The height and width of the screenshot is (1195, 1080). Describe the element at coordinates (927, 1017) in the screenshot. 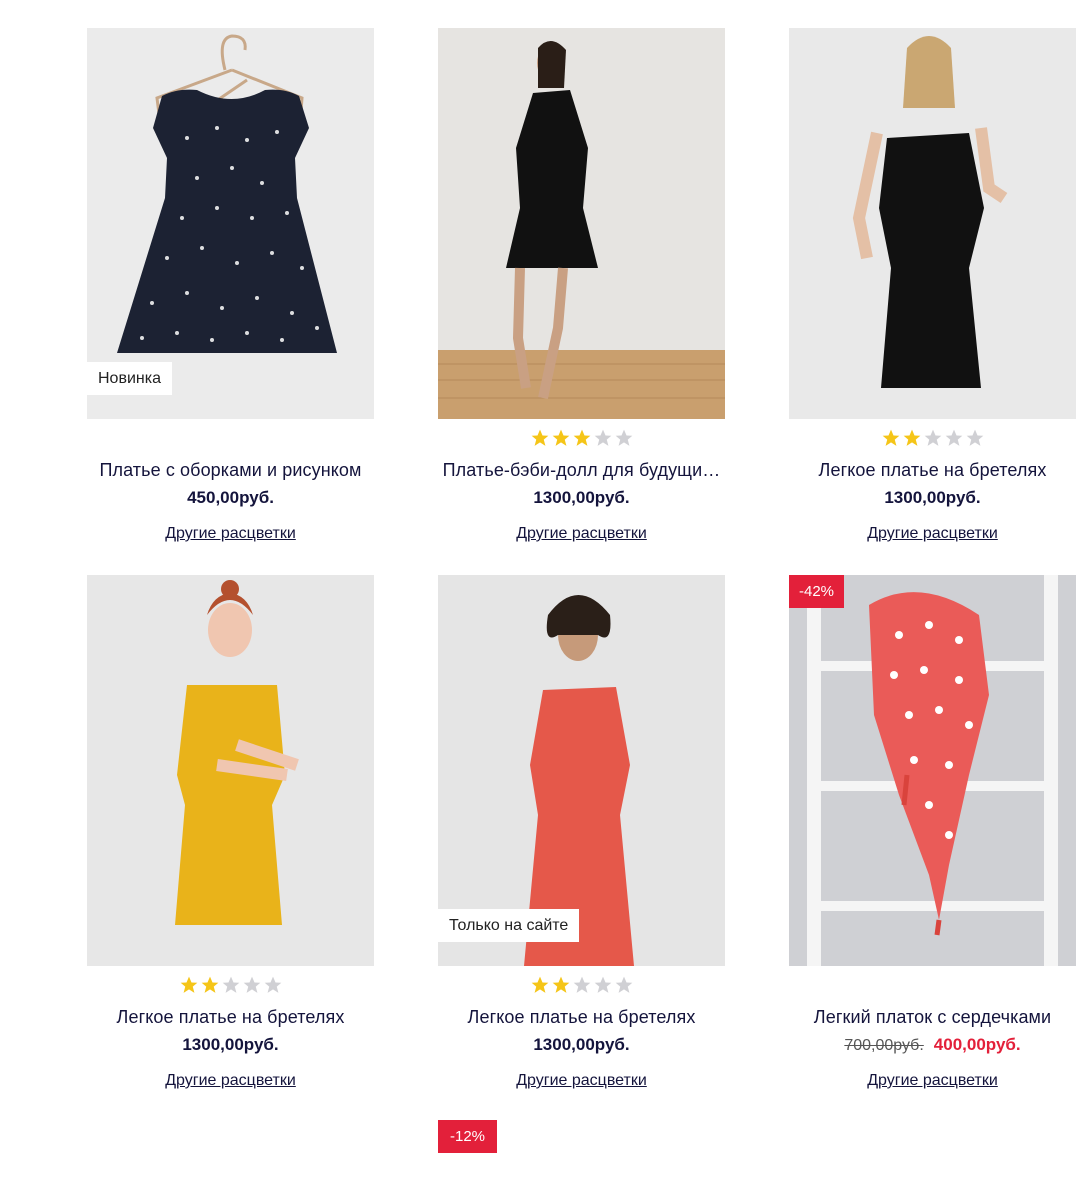

I see `product-title: Легкий платок с сердечками` at that location.